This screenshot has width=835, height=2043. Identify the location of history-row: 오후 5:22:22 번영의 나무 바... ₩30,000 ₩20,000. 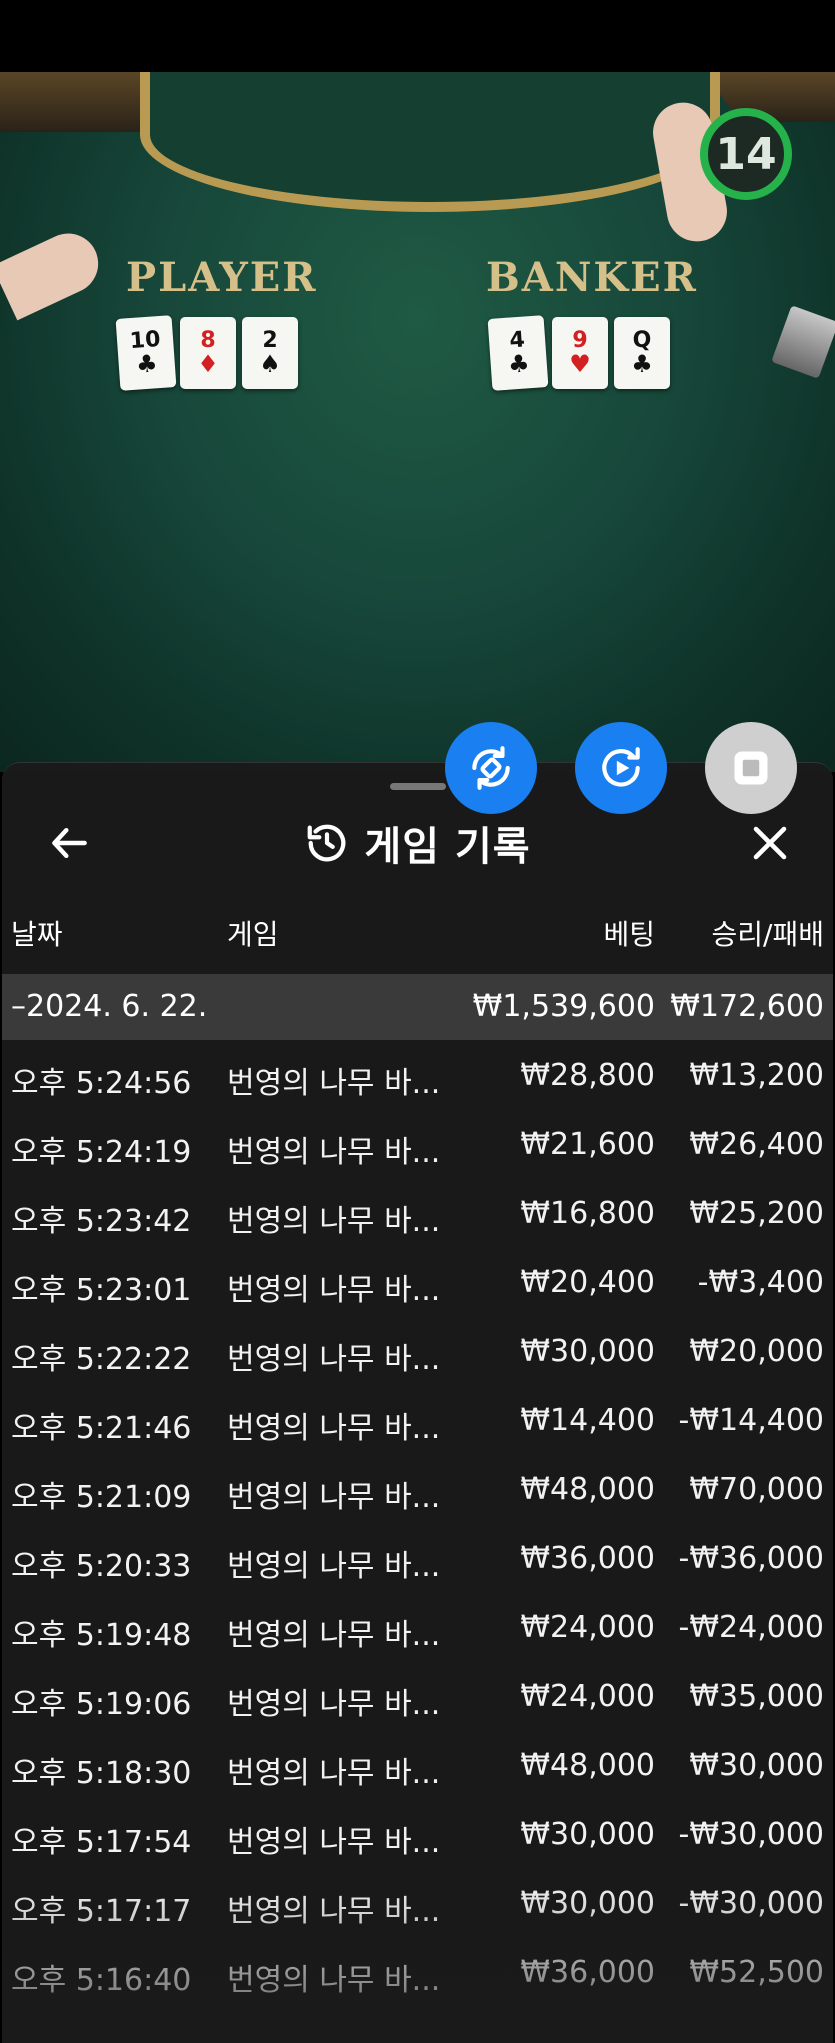
(417, 1350).